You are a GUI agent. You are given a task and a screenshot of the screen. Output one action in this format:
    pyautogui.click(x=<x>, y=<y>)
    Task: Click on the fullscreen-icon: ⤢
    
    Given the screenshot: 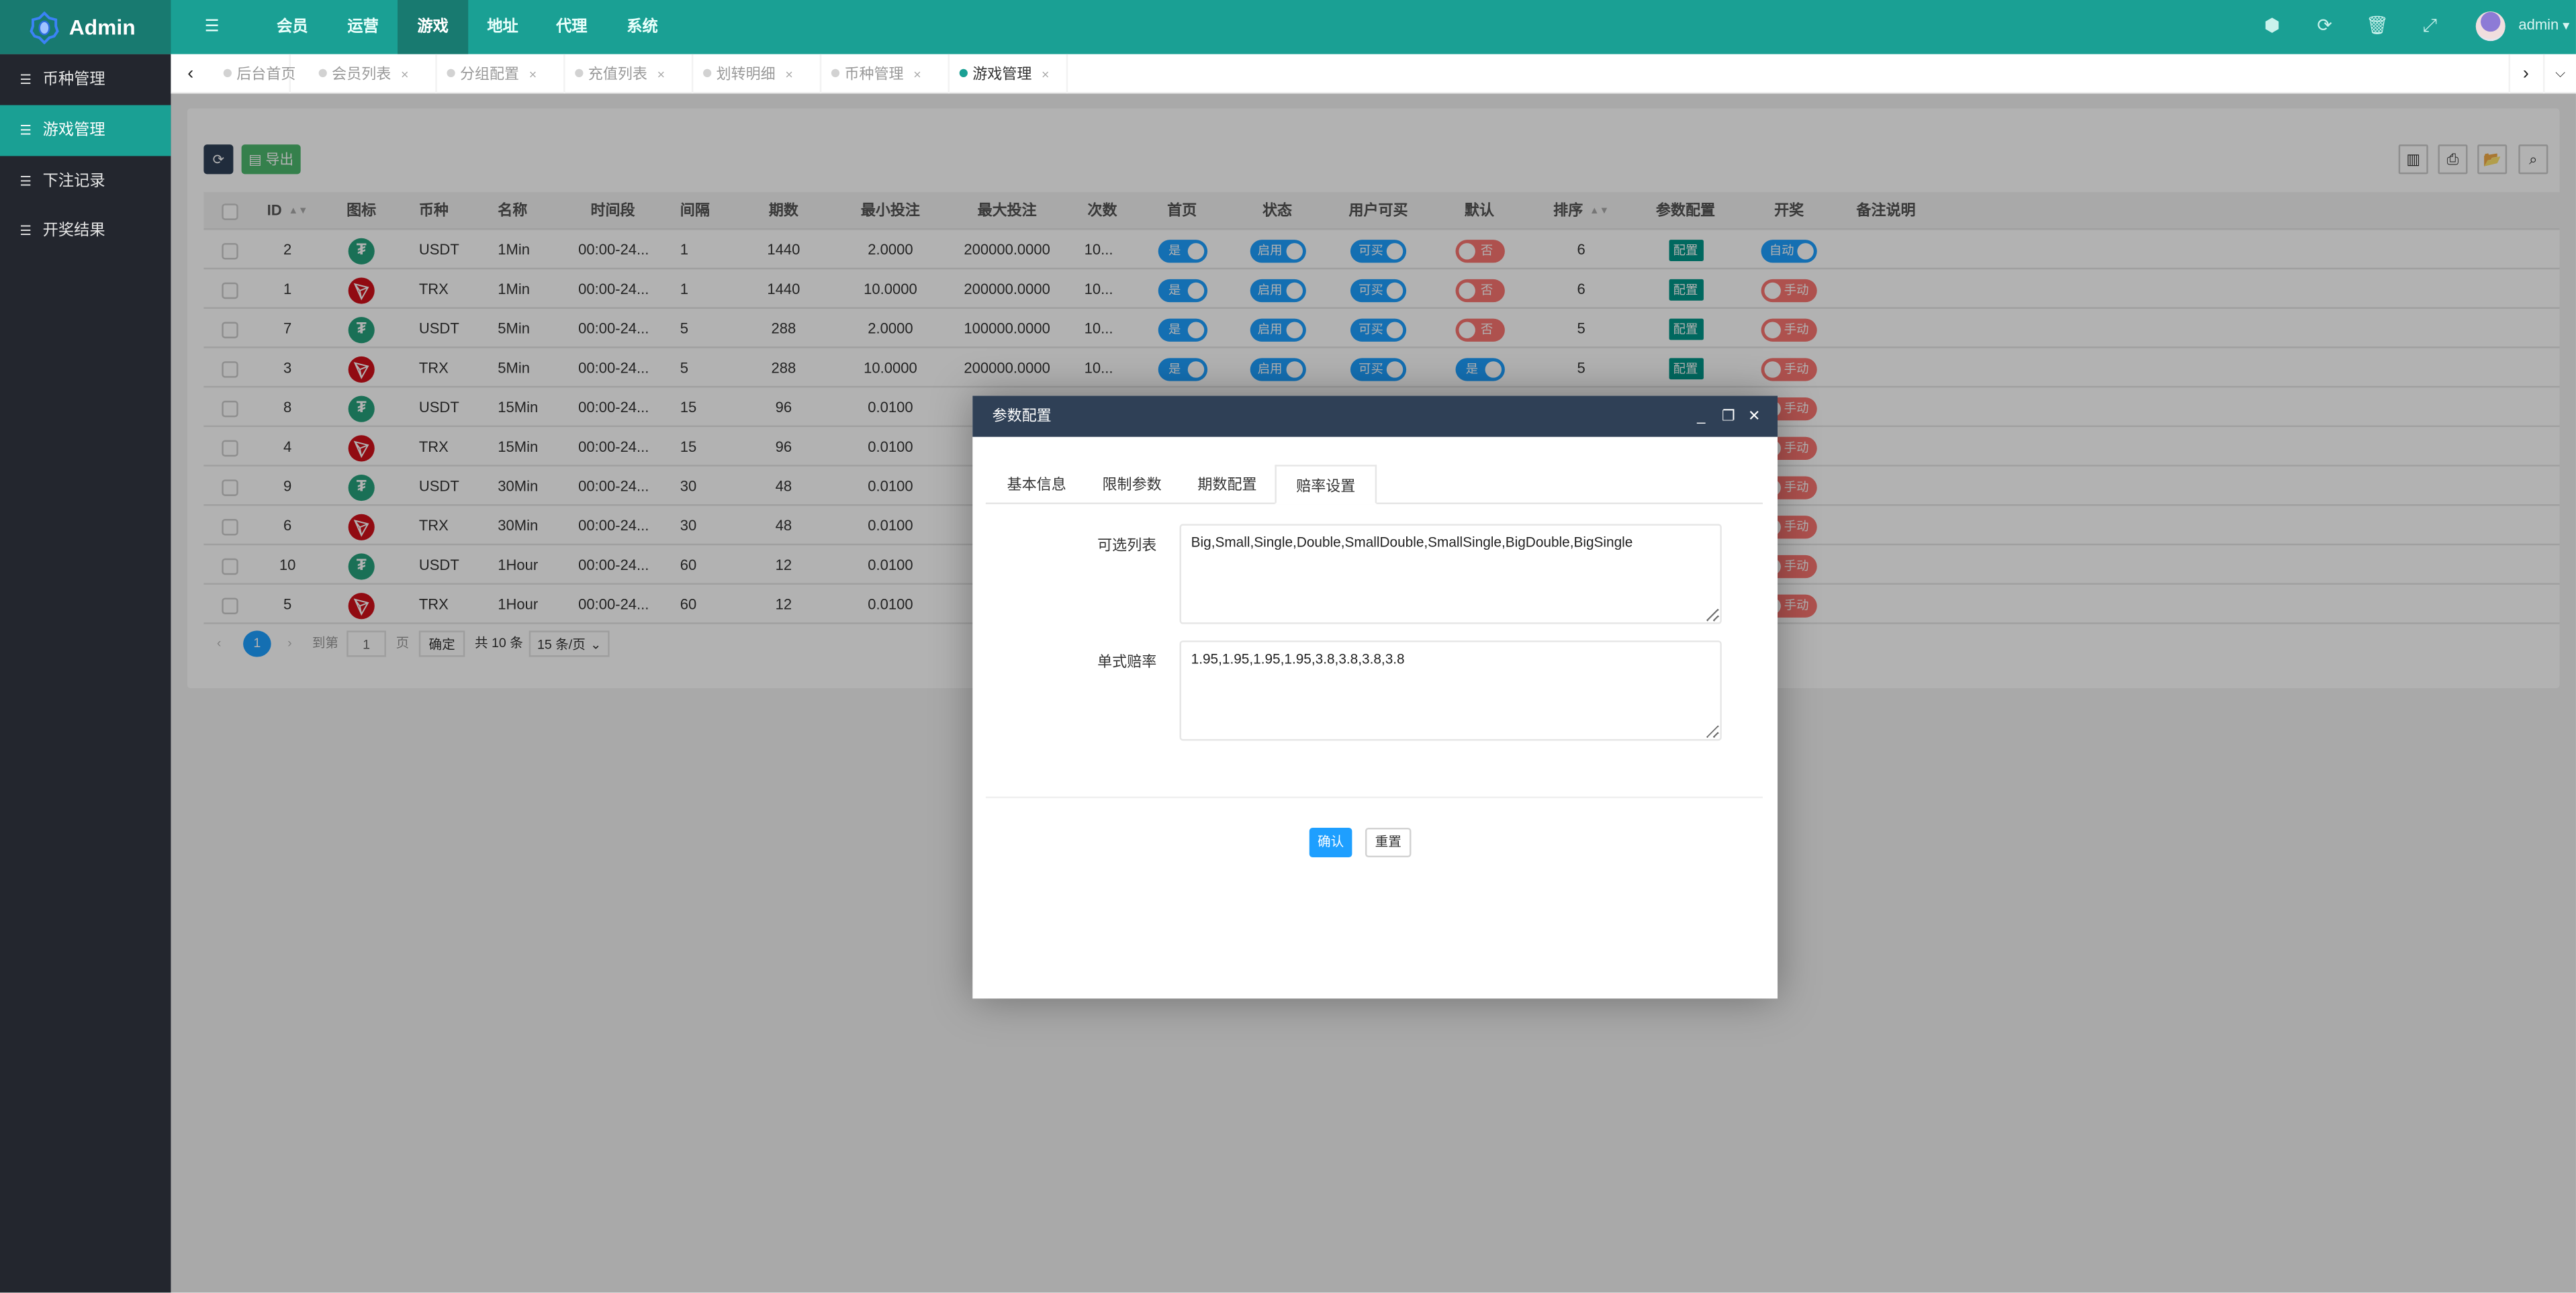 What is the action you would take?
    pyautogui.click(x=2429, y=27)
    